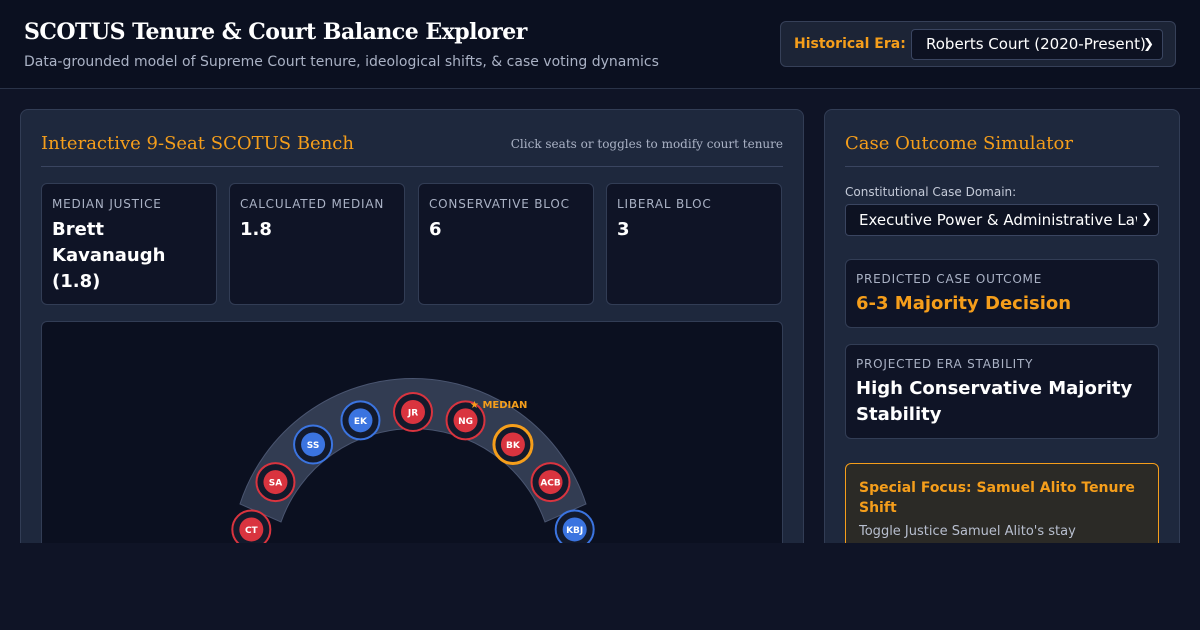  I want to click on seat-initials: CT, so click(252, 531).